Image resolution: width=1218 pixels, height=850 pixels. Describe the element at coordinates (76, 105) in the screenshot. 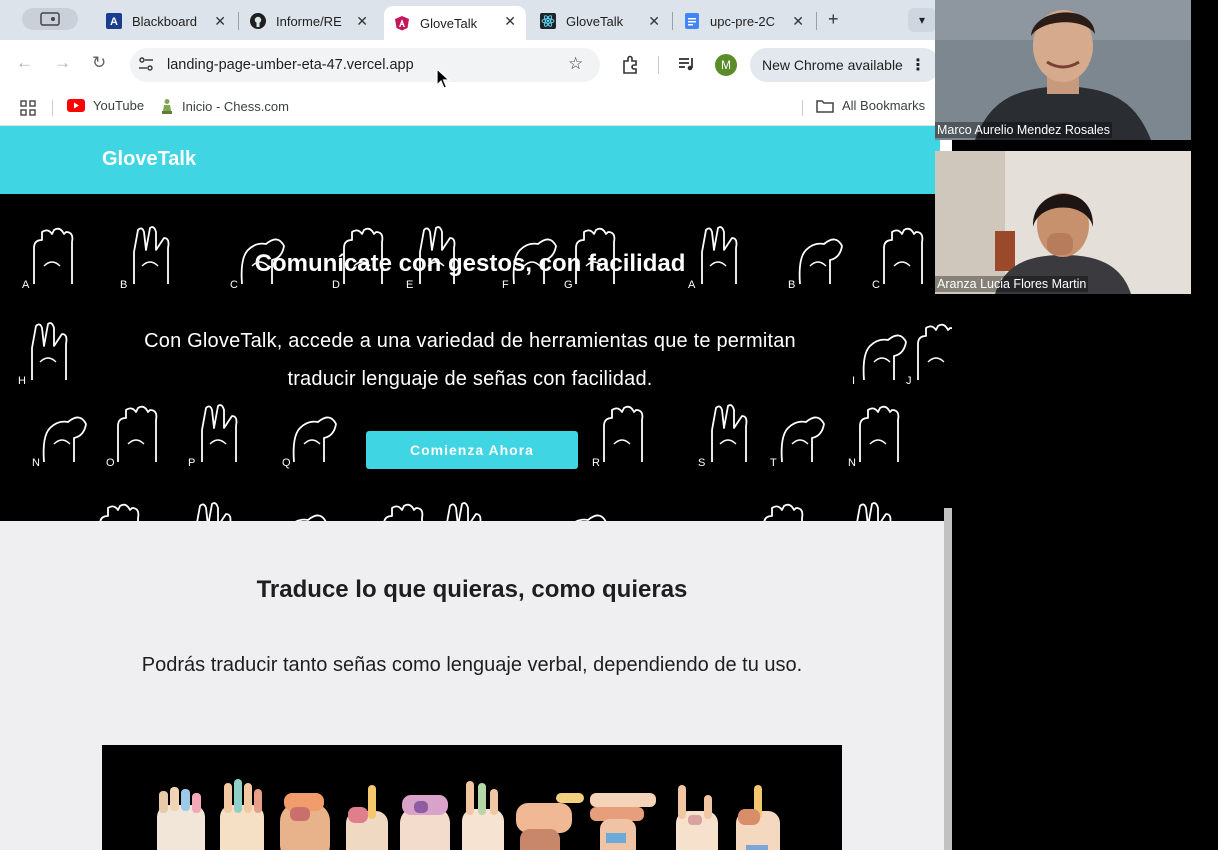

I see `youtube-icon` at that location.